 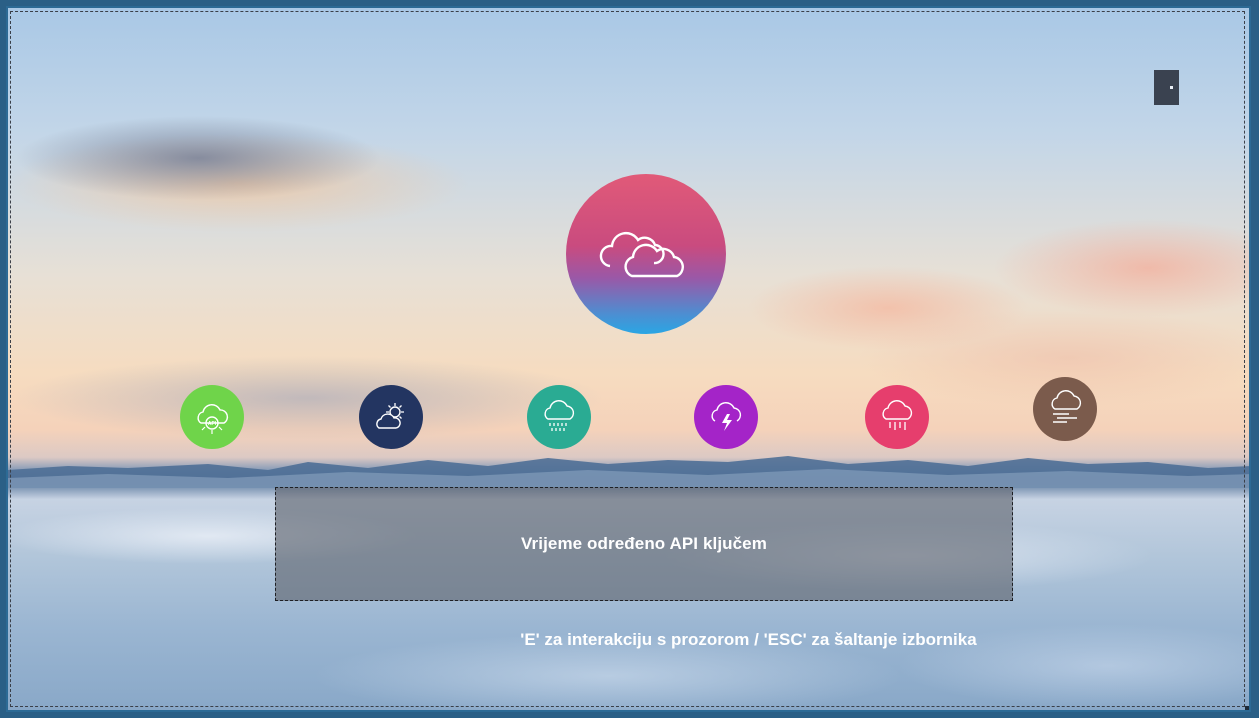 I want to click on cloud-sun-api-icon: API, so click(x=213, y=419).